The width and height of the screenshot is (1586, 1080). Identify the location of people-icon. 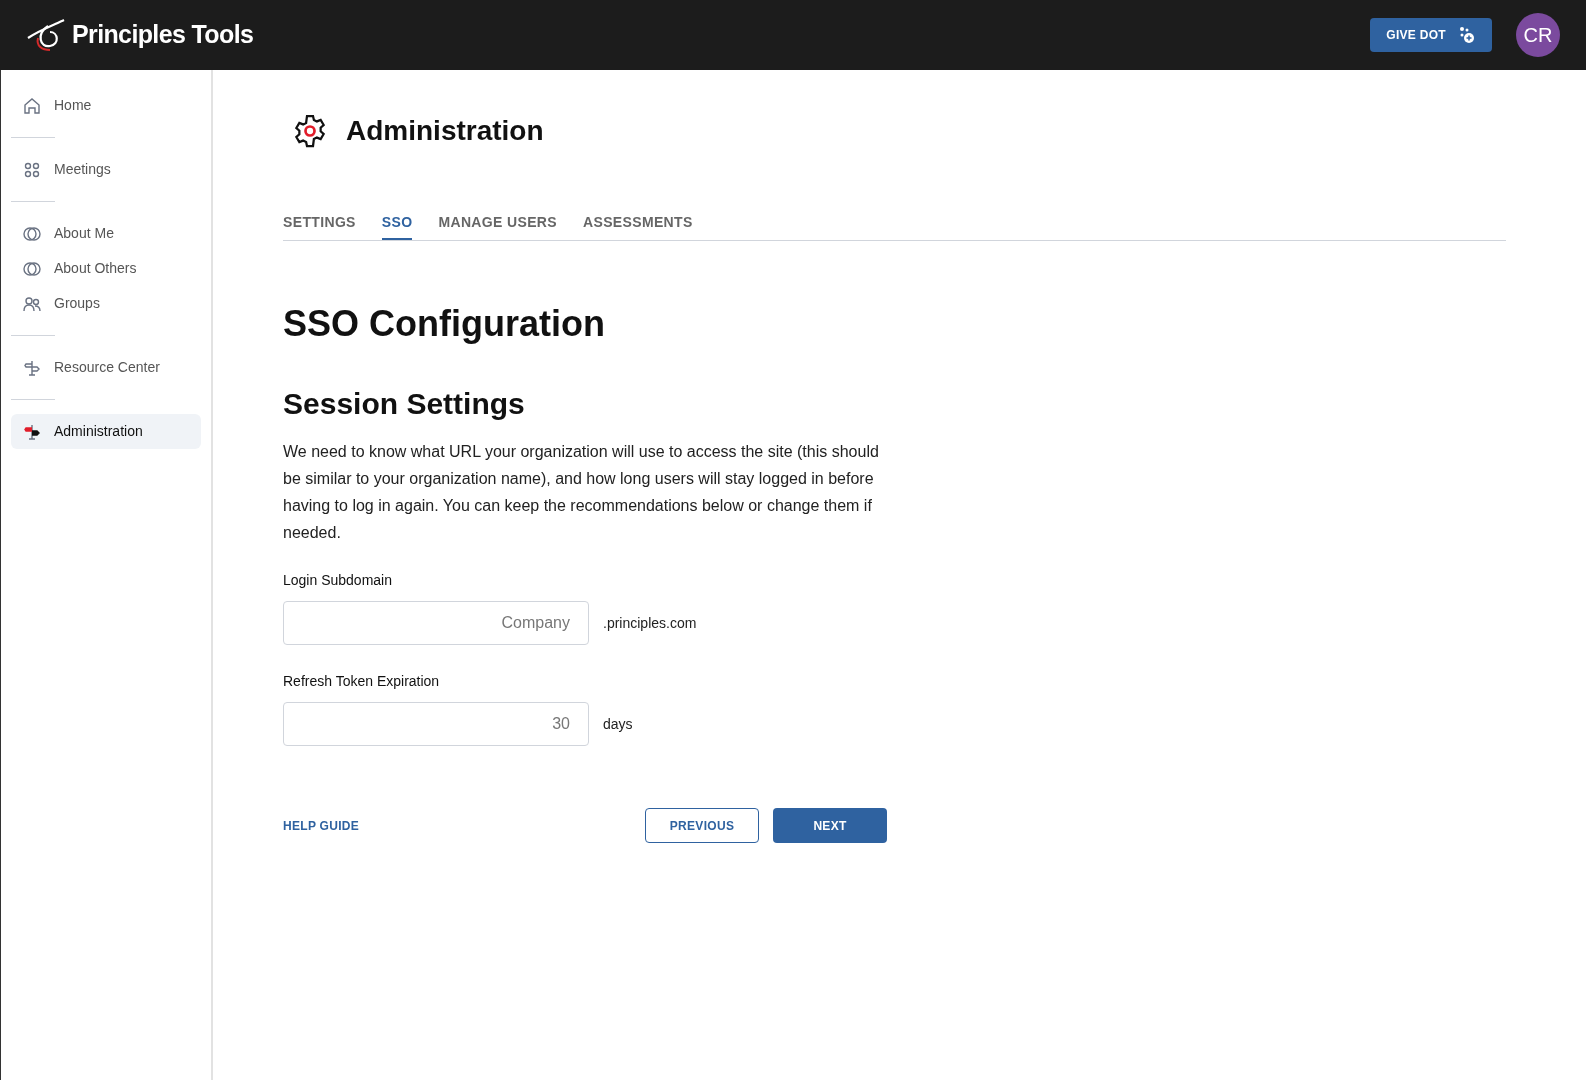
(32, 303).